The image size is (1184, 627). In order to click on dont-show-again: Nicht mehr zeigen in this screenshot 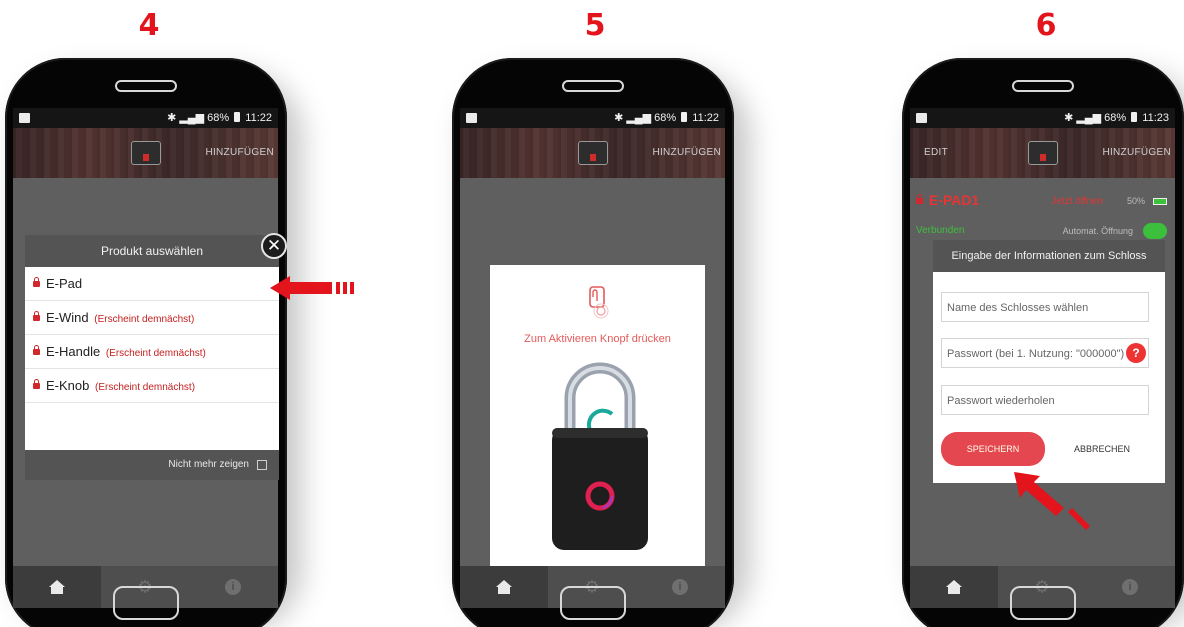, I will do `click(152, 465)`.